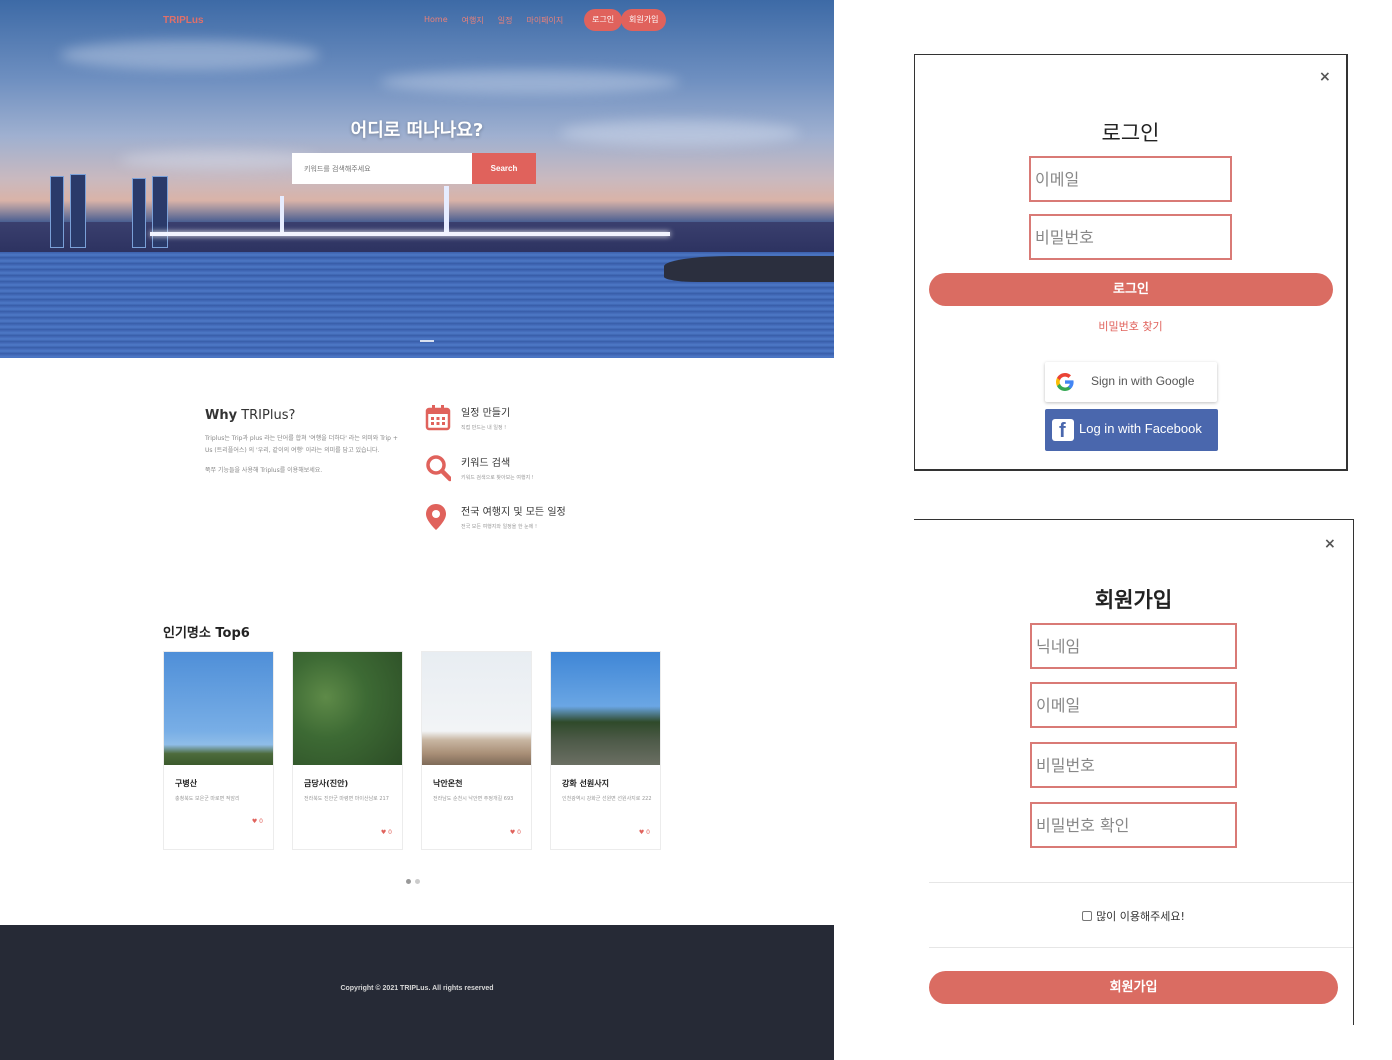  Describe the element at coordinates (264, 470) in the screenshot. I see `why-hint: 쭉쭈 기능들을 사용해 Triplus를 이용해보세요.` at that location.